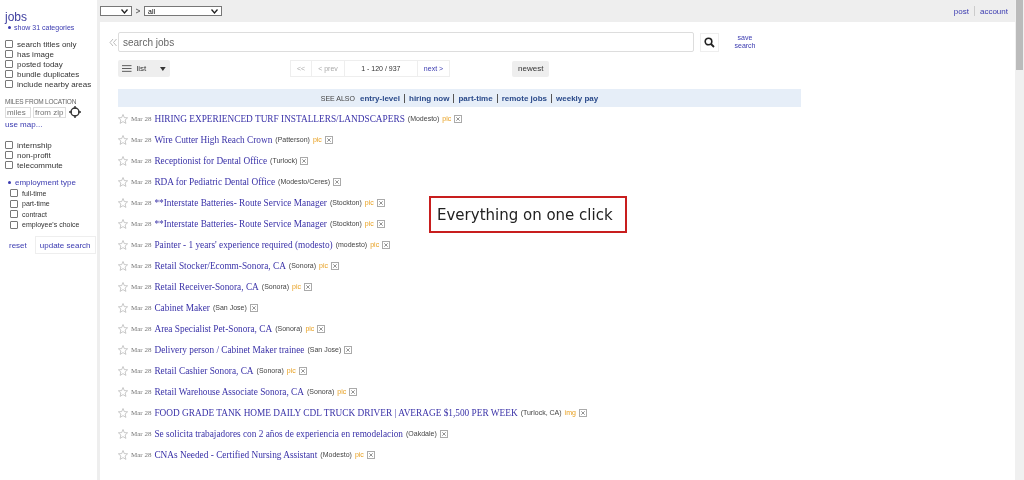 The width and height of the screenshot is (1024, 480). What do you see at coordinates (206, 286) in the screenshot?
I see `listing-title-link: Retail Receiver-Sonora, CA` at bounding box center [206, 286].